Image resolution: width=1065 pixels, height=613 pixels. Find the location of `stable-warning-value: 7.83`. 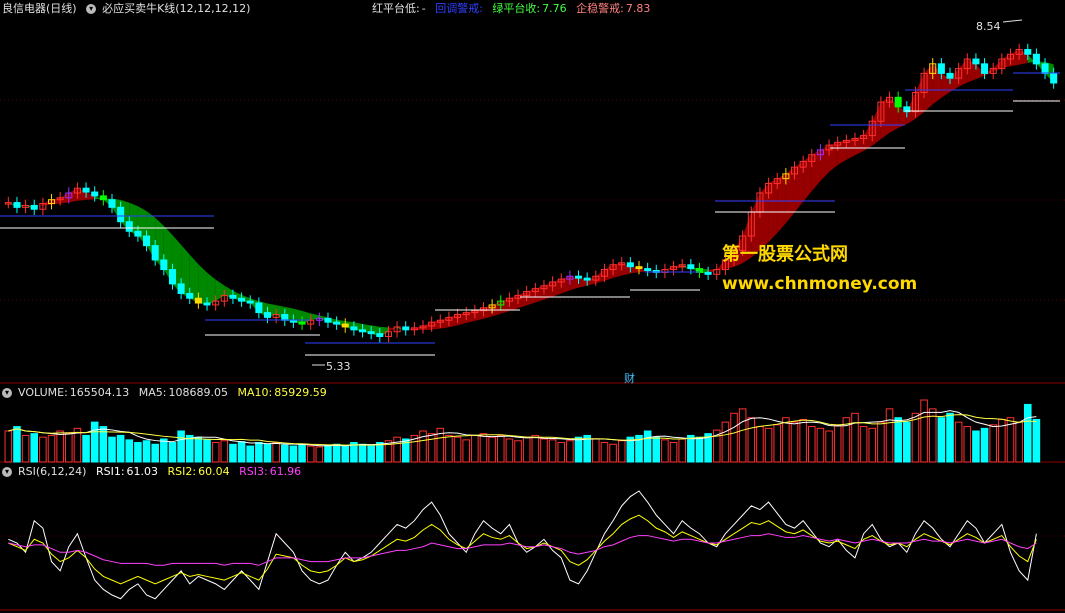

stable-warning-value: 7.83 is located at coordinates (638, 8).